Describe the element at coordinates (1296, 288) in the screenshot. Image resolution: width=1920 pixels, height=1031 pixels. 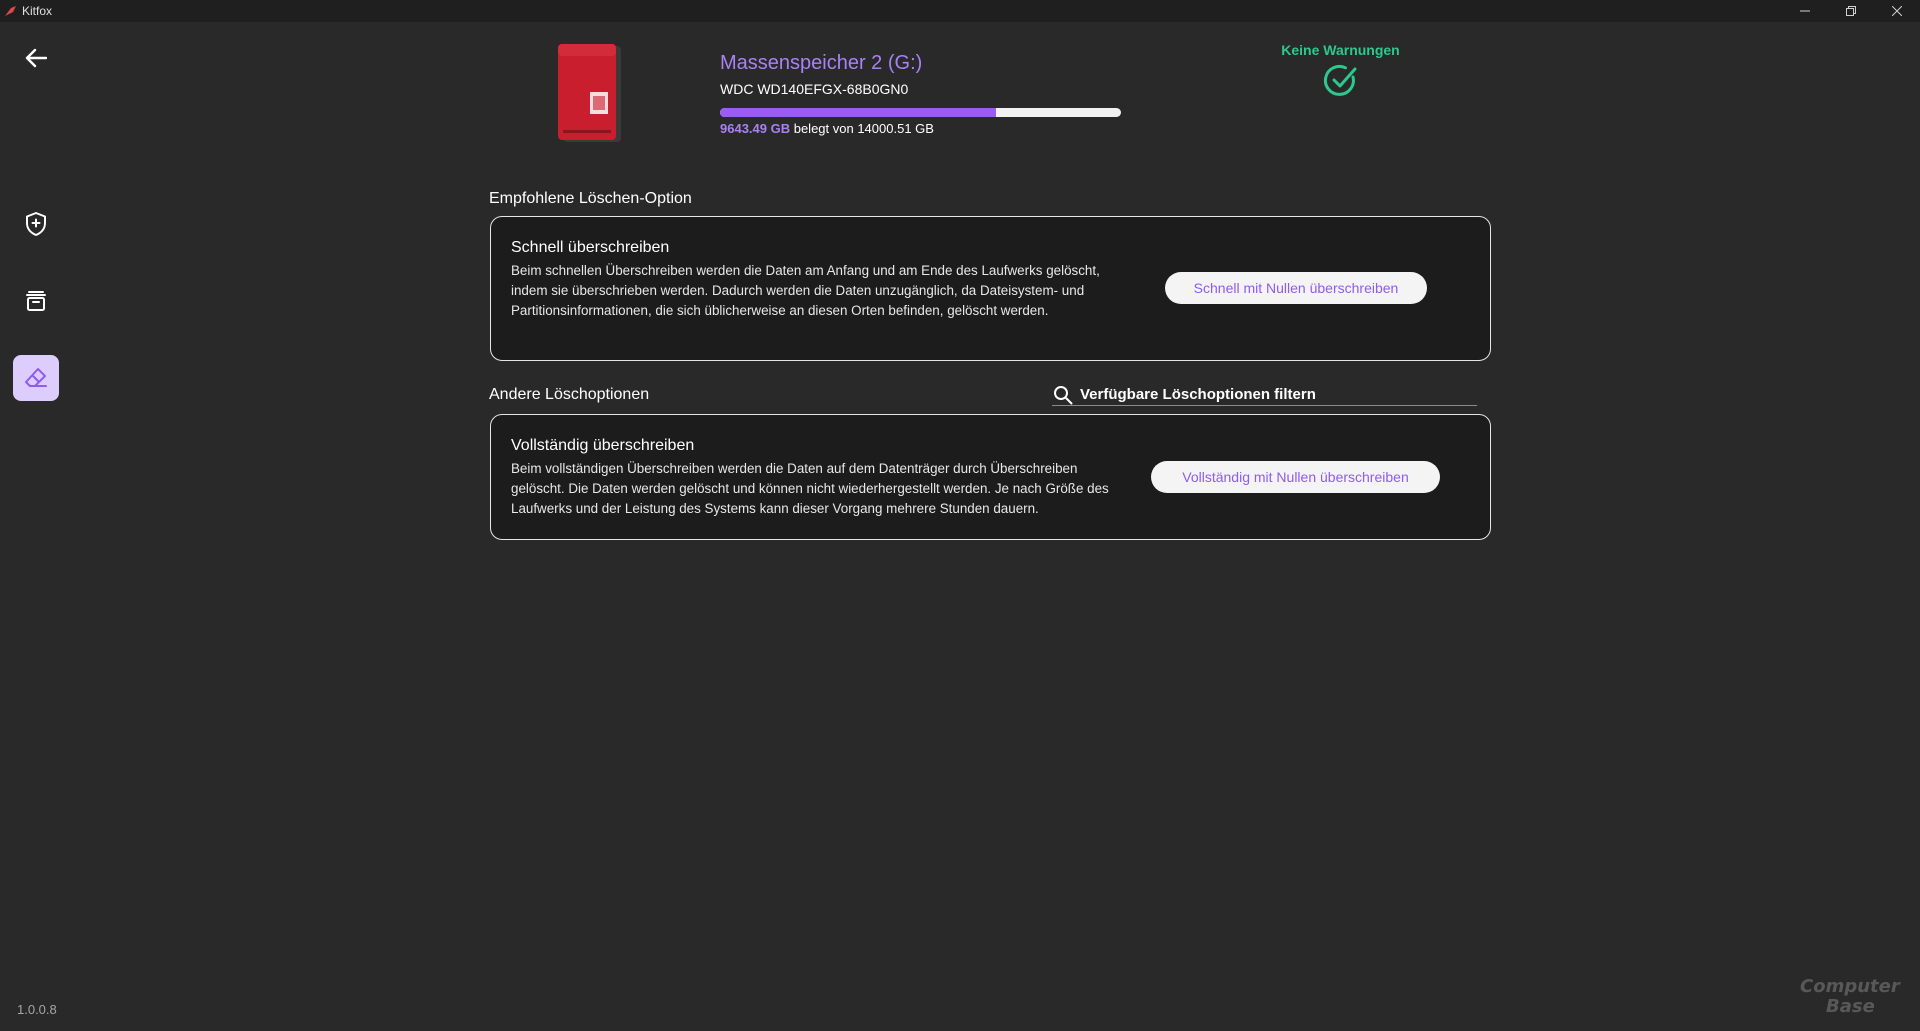
I see `quick-overwrite-button: Schnell mit Nullen überschreiben` at that location.